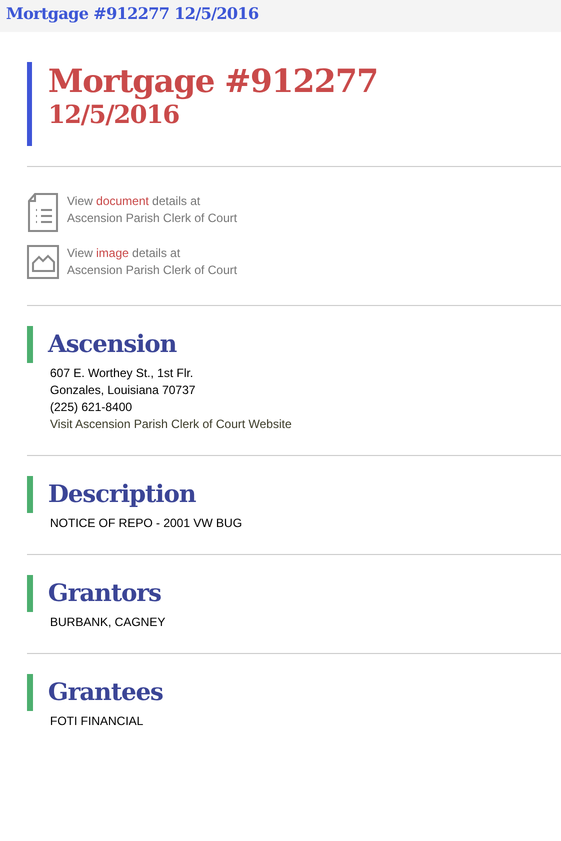 The width and height of the screenshot is (561, 841). I want to click on website-link: Visit Ascension Parish Clerk of Court Website, so click(305, 424).